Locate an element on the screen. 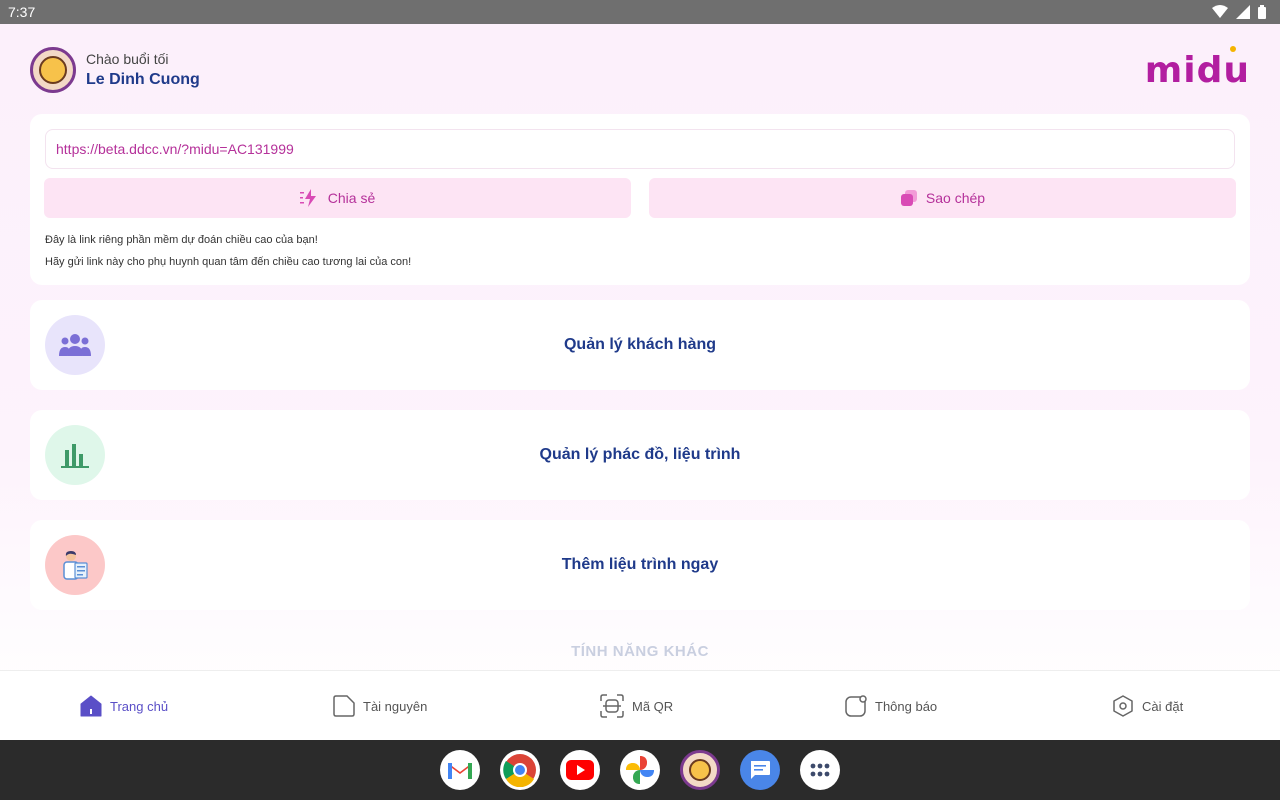 This screenshot has height=800, width=1280. midu-logo: midu is located at coordinates (1197, 68).